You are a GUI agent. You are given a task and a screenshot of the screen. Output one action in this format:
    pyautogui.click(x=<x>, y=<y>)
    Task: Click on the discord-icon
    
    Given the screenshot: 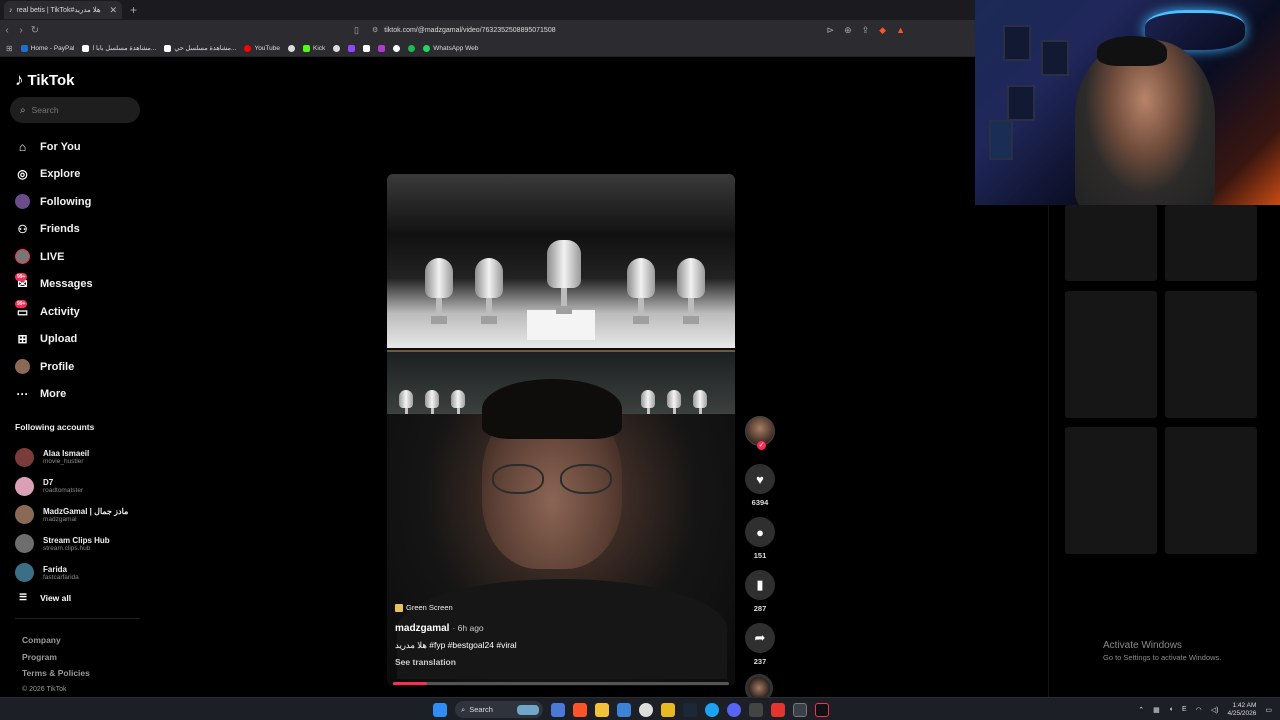 What is the action you would take?
    pyautogui.click(x=734, y=709)
    